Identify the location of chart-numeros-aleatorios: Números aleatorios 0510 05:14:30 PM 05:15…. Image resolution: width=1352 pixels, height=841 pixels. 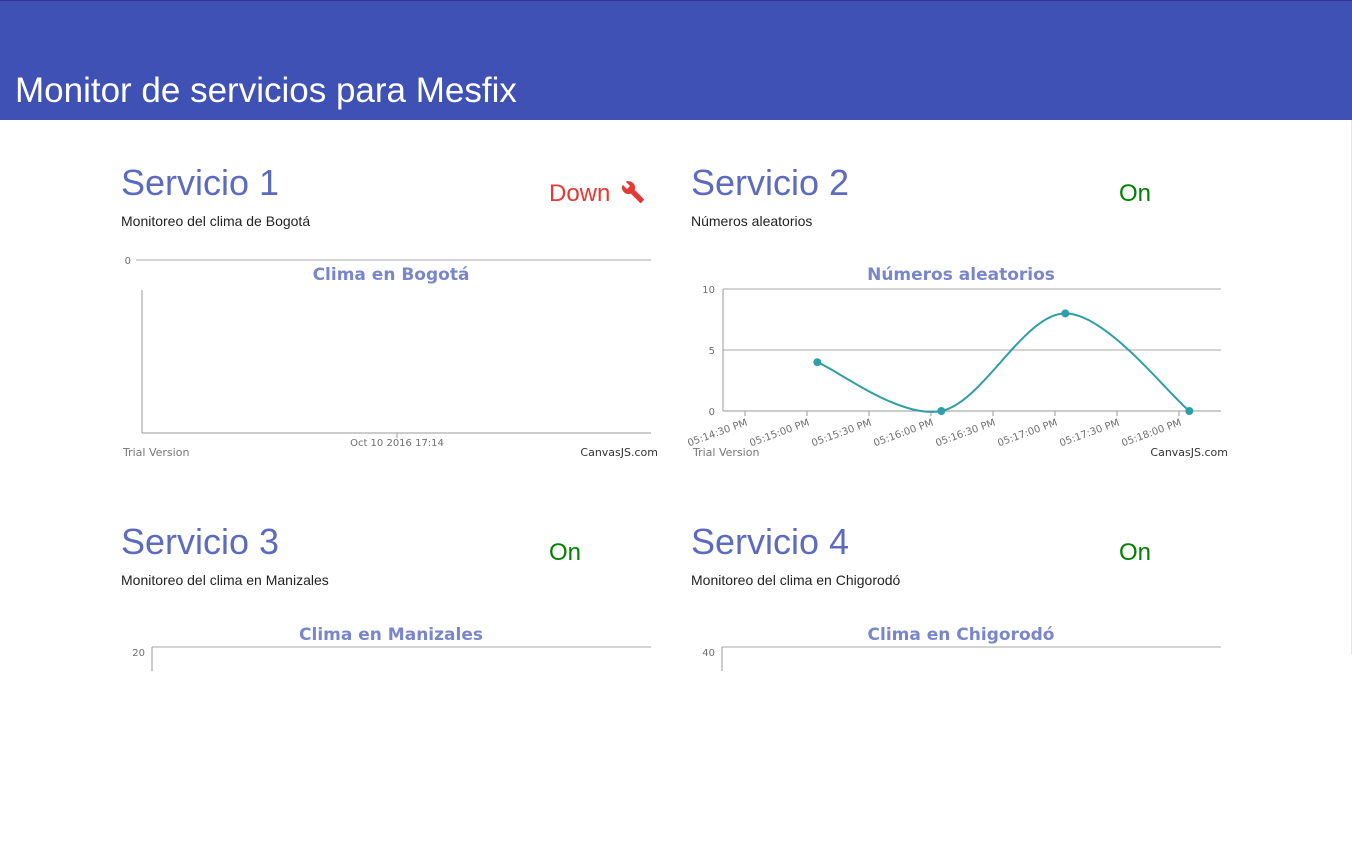
(957, 362).